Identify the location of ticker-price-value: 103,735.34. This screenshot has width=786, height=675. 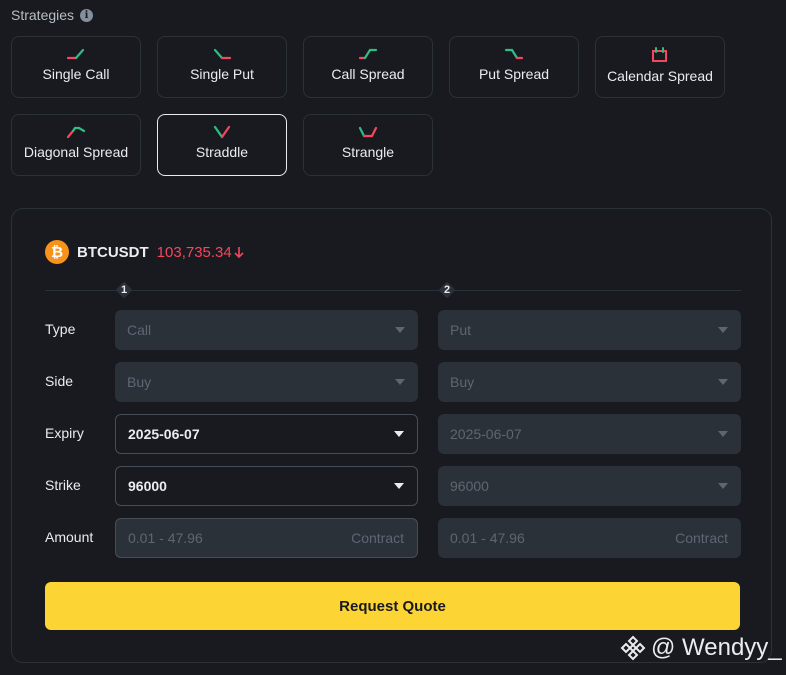
(194, 252).